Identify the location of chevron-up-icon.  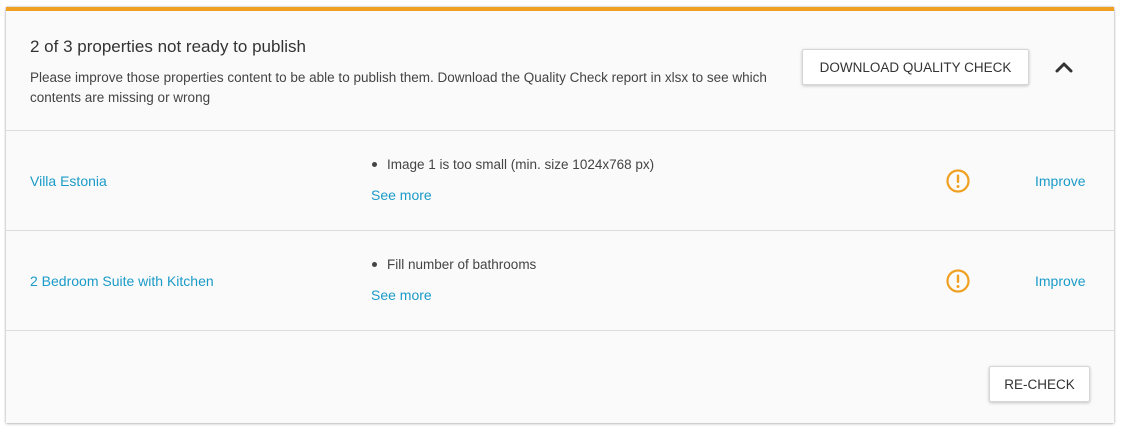
(1064, 67).